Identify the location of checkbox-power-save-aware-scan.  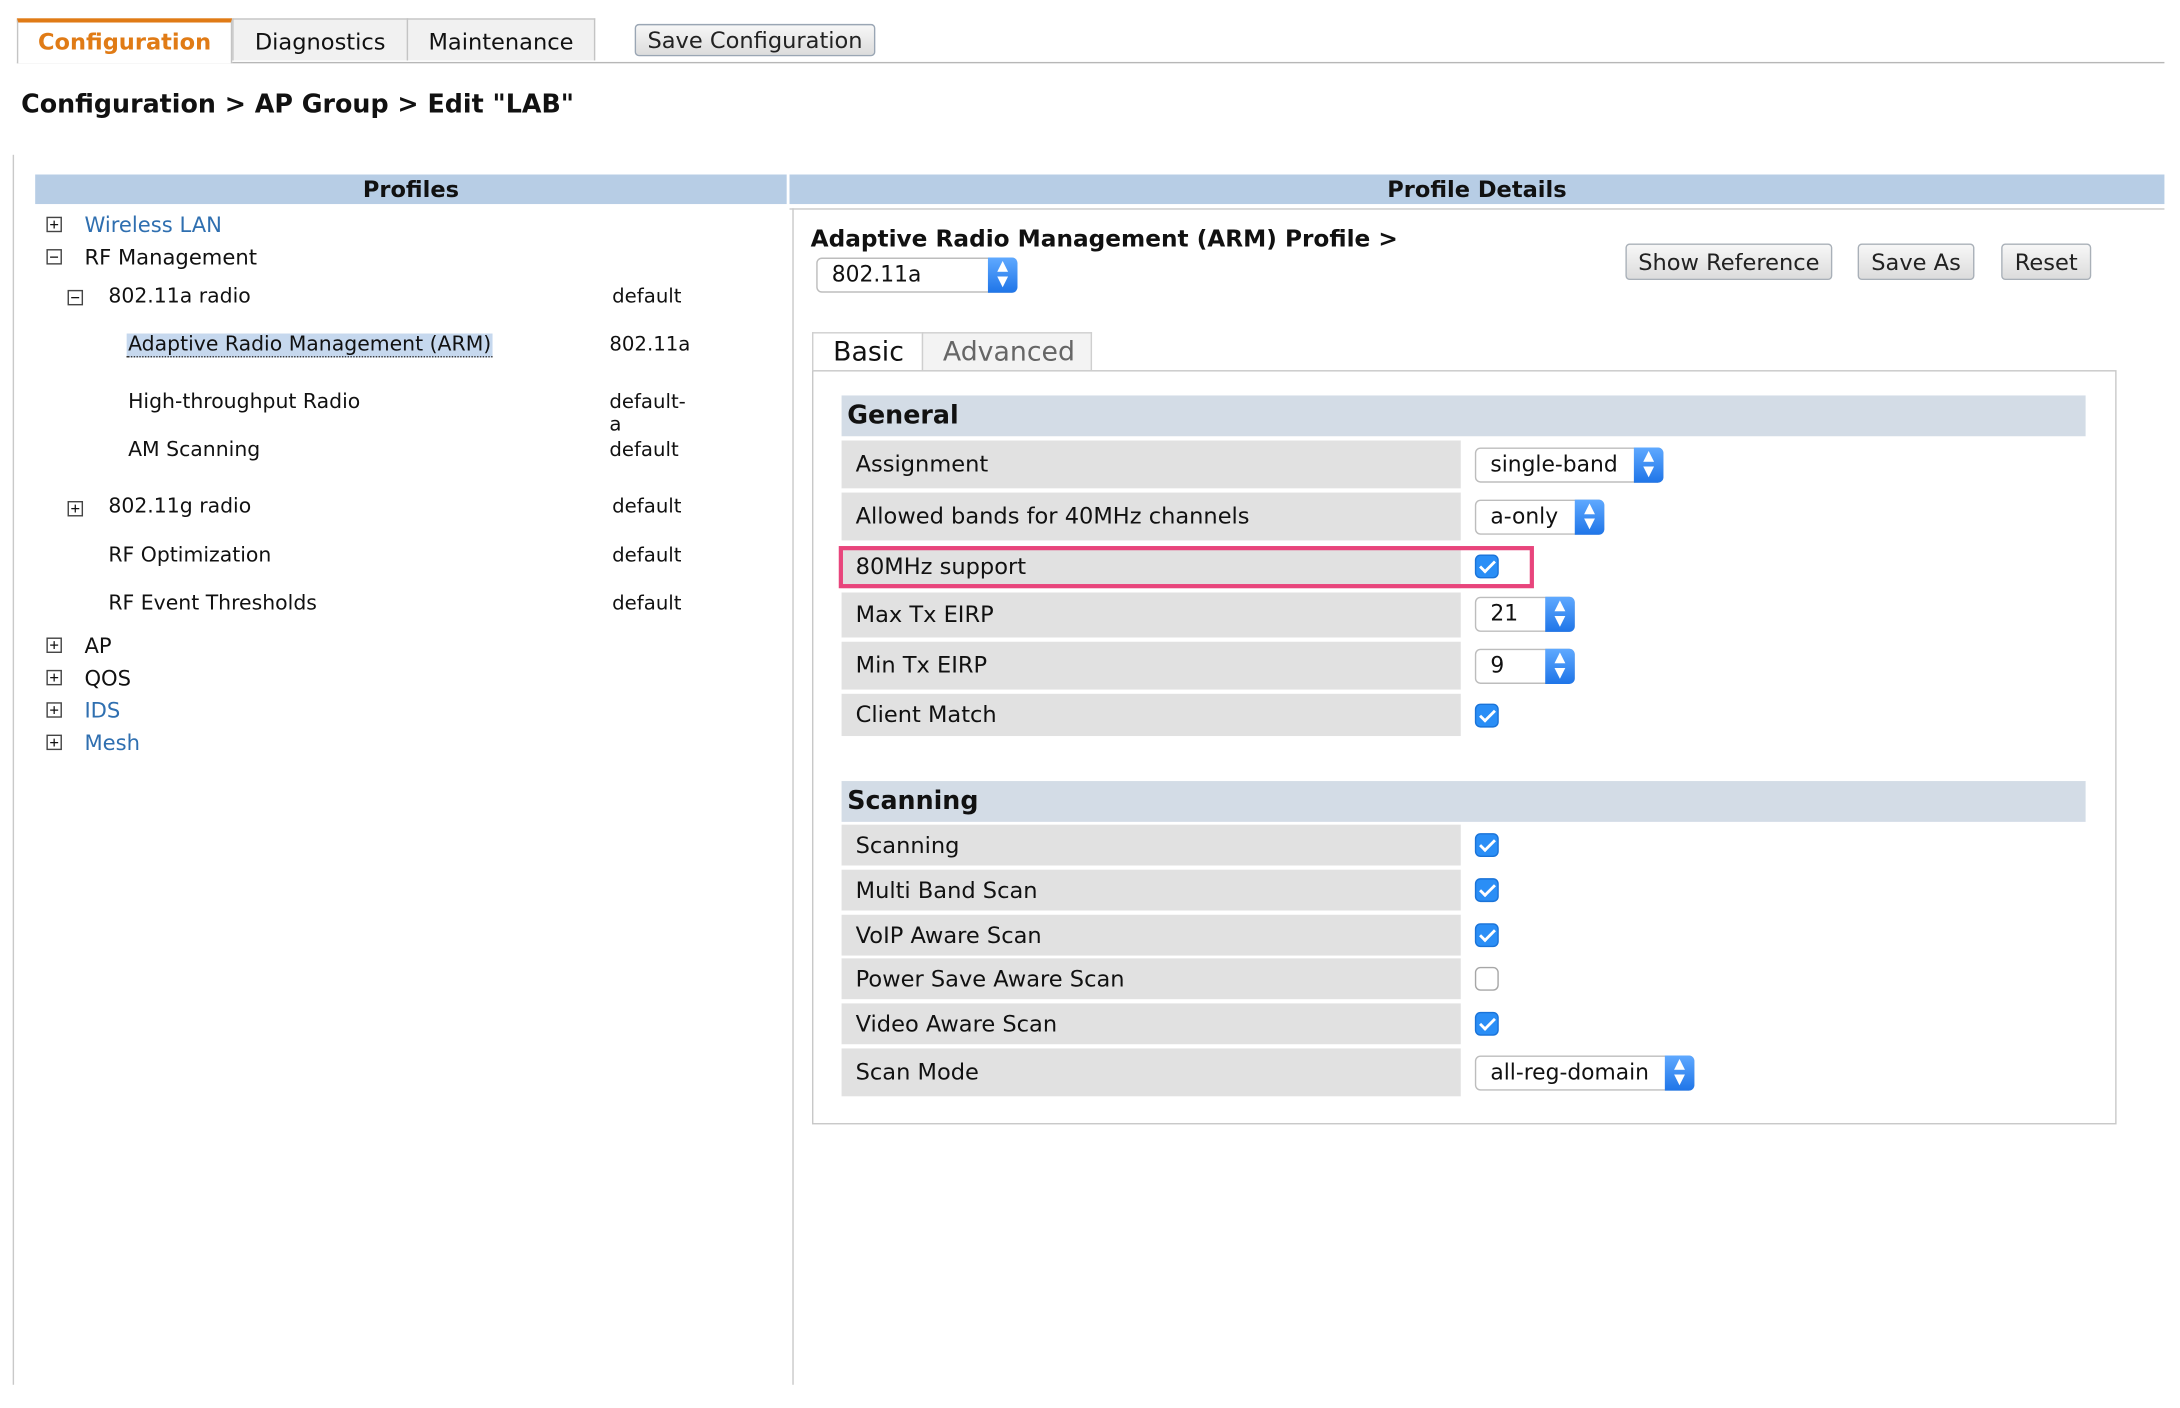
(1486, 978).